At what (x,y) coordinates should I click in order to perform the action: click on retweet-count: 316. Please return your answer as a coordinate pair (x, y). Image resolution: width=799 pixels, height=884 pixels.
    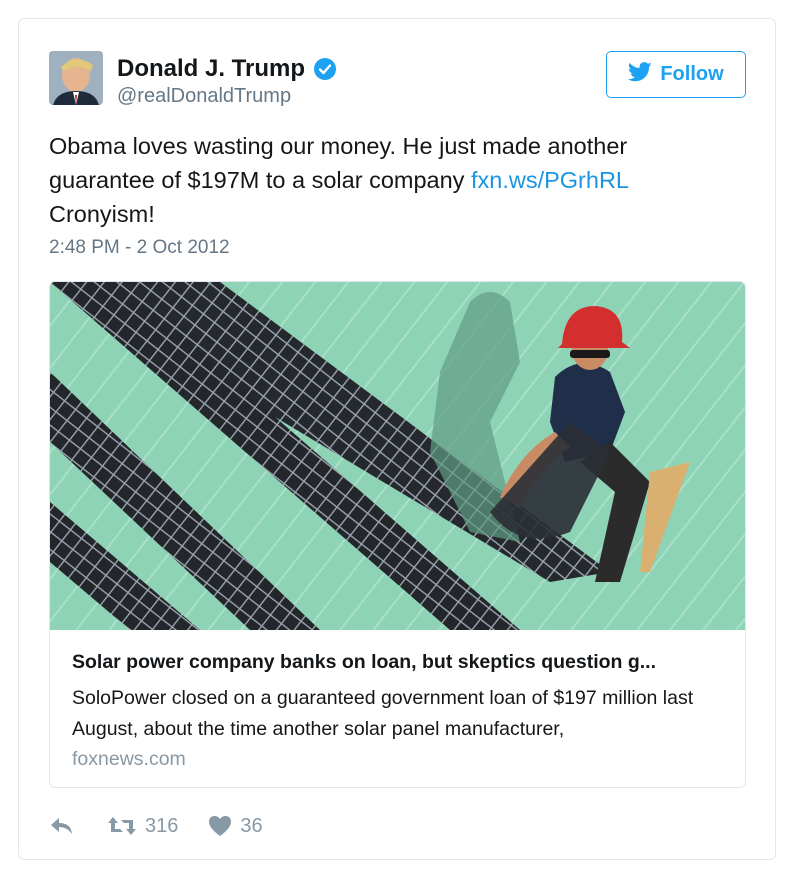
    Looking at the image, I should click on (162, 825).